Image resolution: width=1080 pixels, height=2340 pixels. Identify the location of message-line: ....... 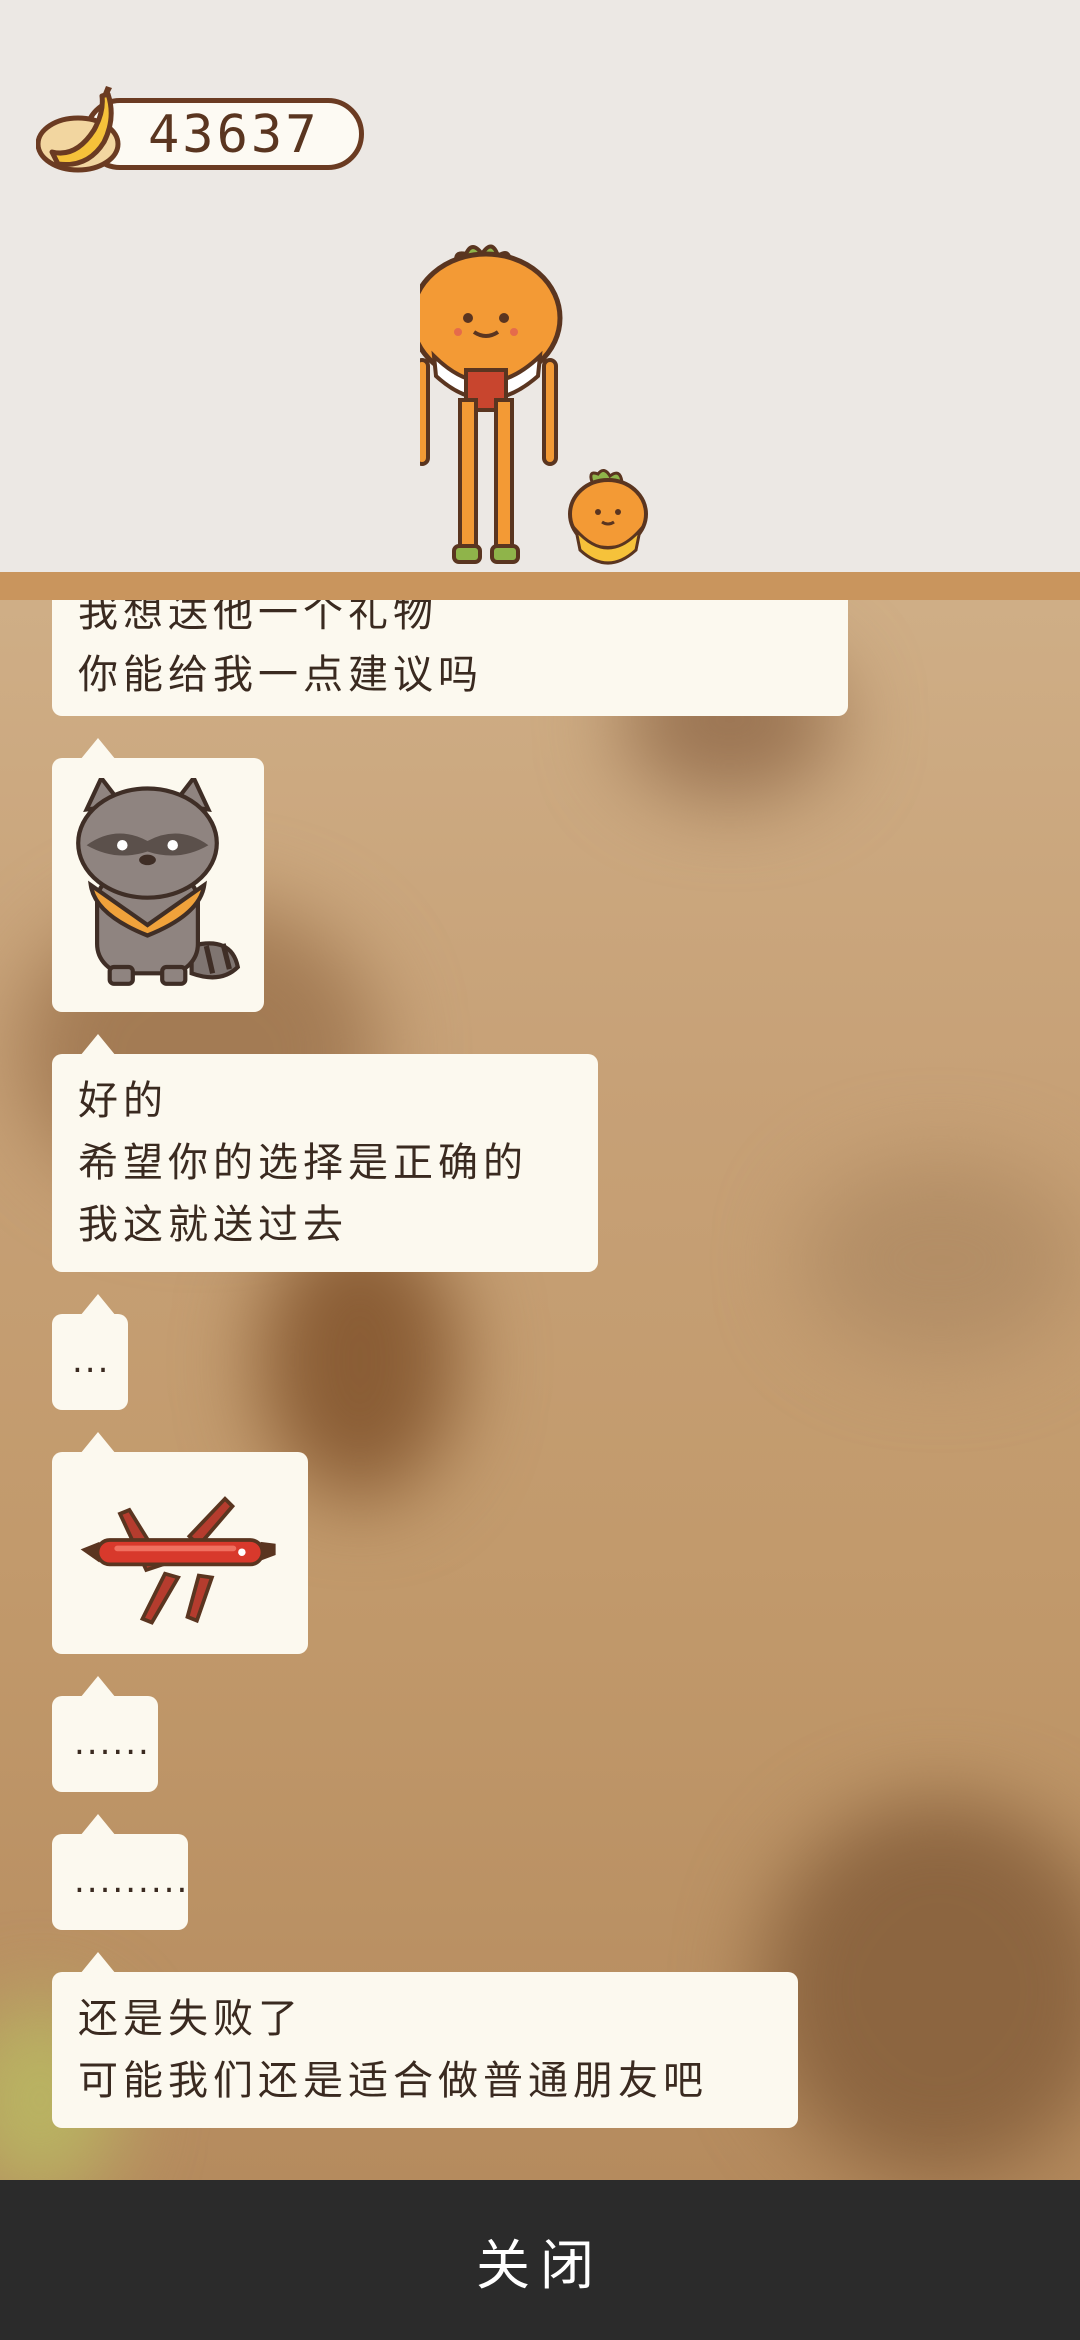
(112, 1743).